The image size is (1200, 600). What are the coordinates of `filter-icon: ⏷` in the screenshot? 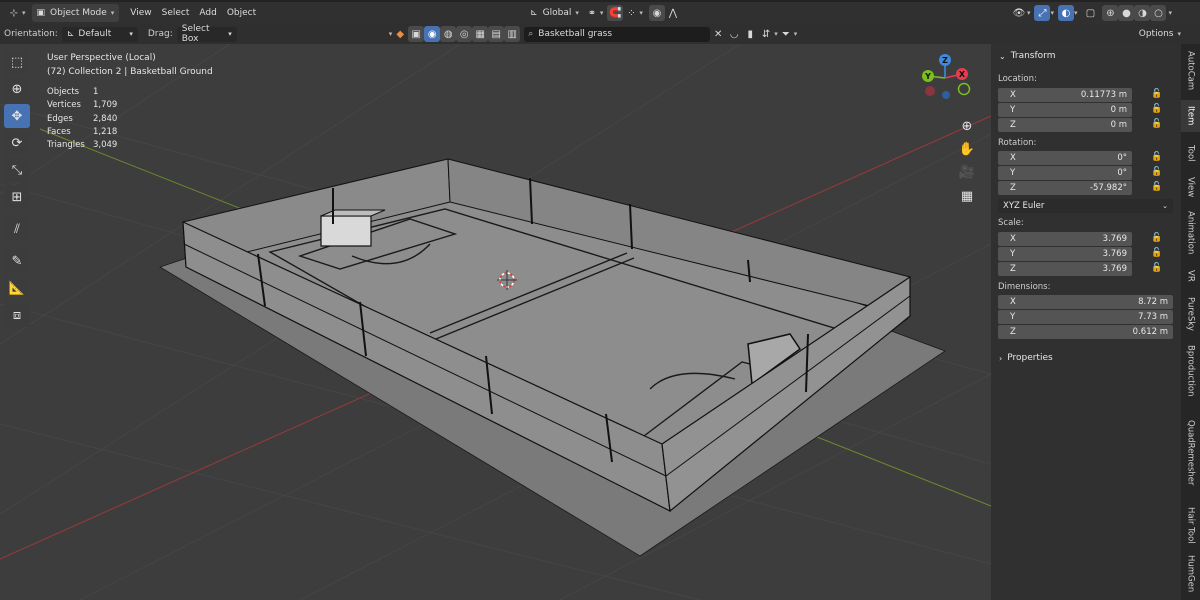 It's located at (786, 34).